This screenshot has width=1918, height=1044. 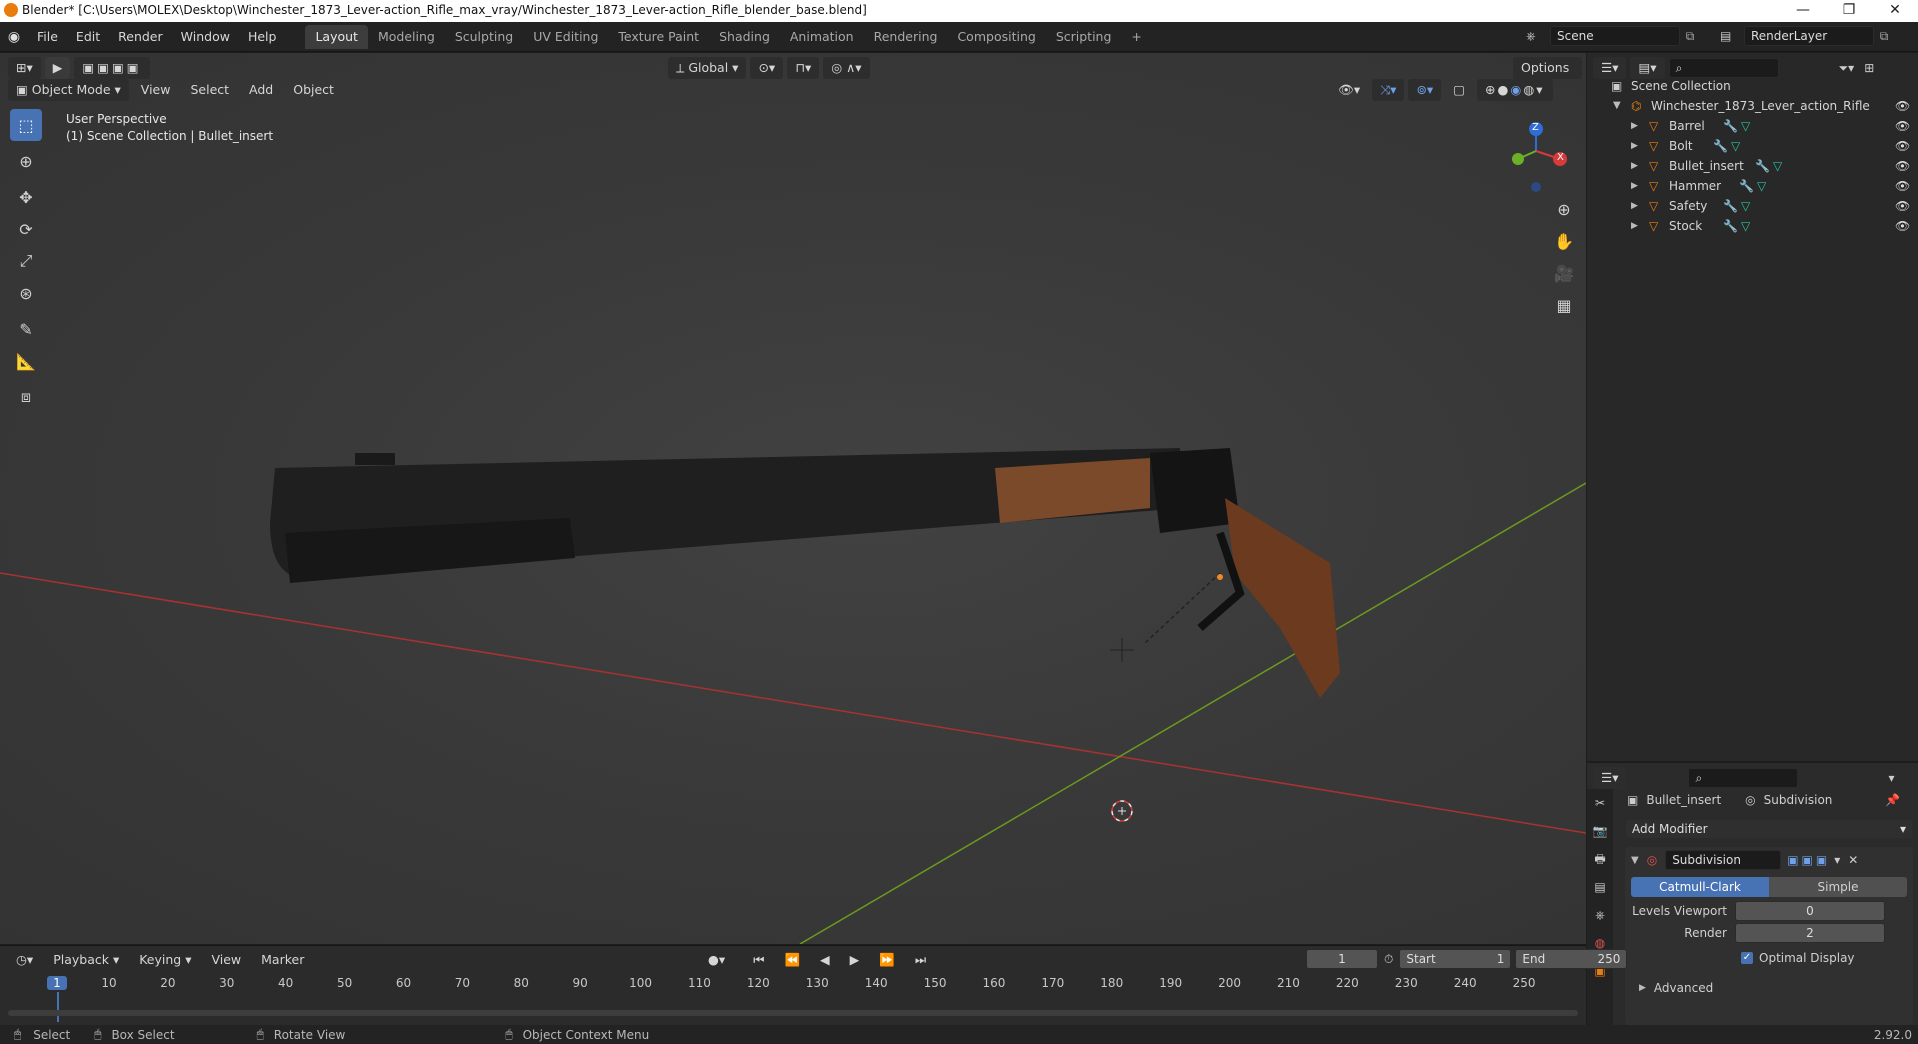 I want to click on timeline-menu-marker: Marker, so click(x=282, y=960).